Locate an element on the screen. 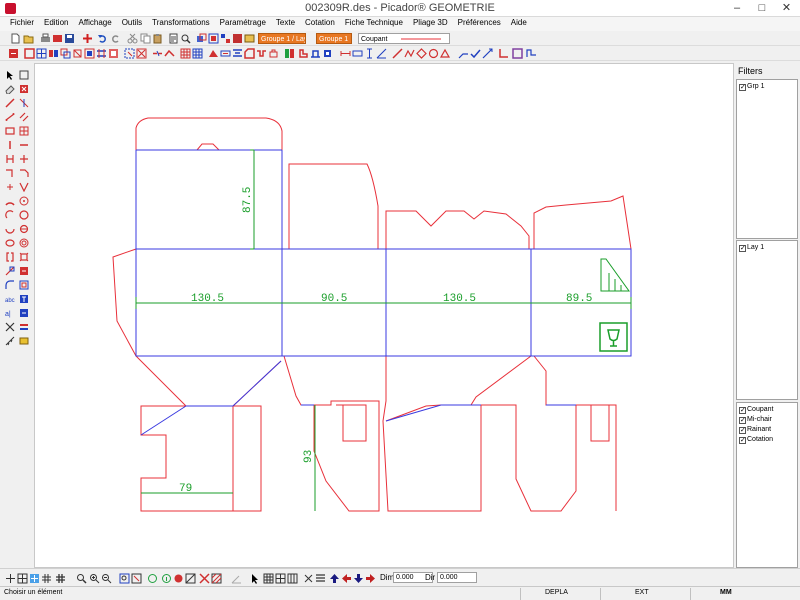 The height and width of the screenshot is (600, 800). tool-copy-shape-icon is located at coordinates (65, 53).